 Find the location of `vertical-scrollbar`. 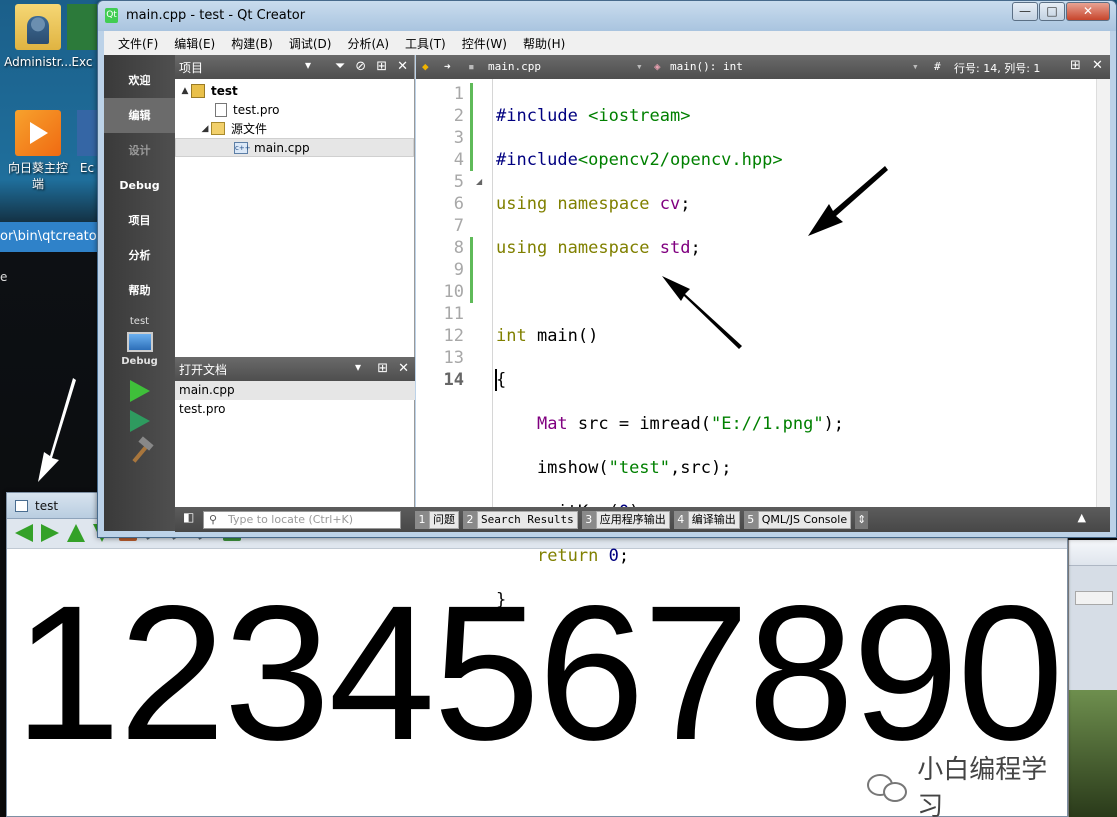

vertical-scrollbar is located at coordinates (1103, 293).